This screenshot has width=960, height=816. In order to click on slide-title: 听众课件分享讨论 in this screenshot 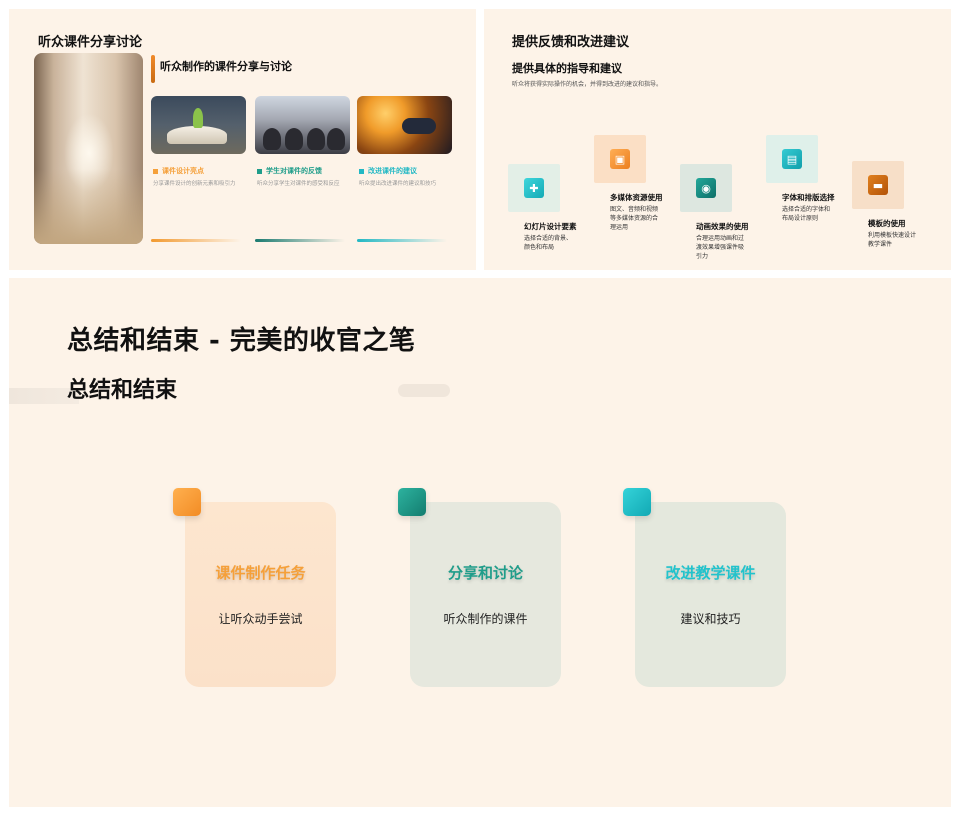, I will do `click(90, 42)`.